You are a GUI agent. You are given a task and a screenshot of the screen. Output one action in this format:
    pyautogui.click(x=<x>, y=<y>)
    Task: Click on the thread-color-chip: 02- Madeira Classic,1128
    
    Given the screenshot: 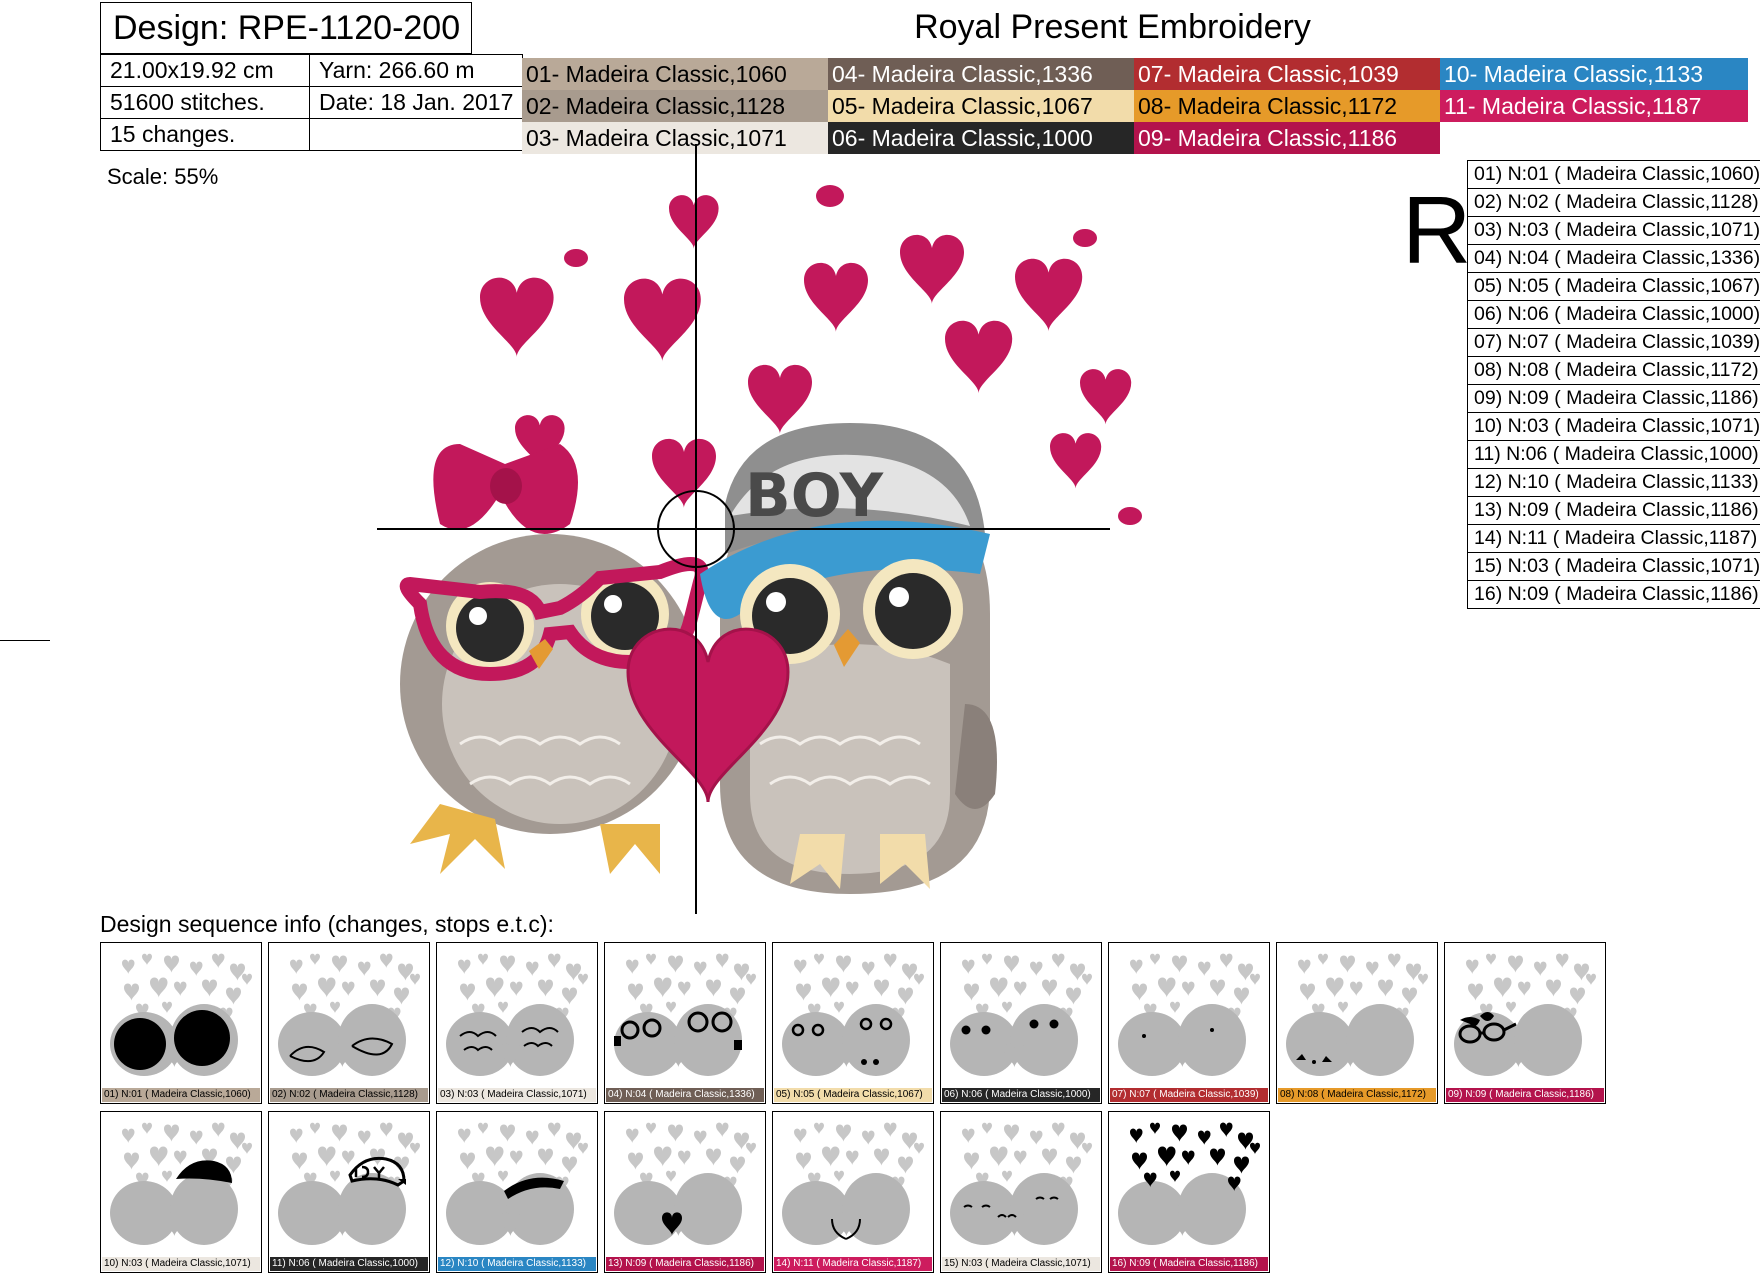 What is the action you would take?
    pyautogui.click(x=675, y=106)
    